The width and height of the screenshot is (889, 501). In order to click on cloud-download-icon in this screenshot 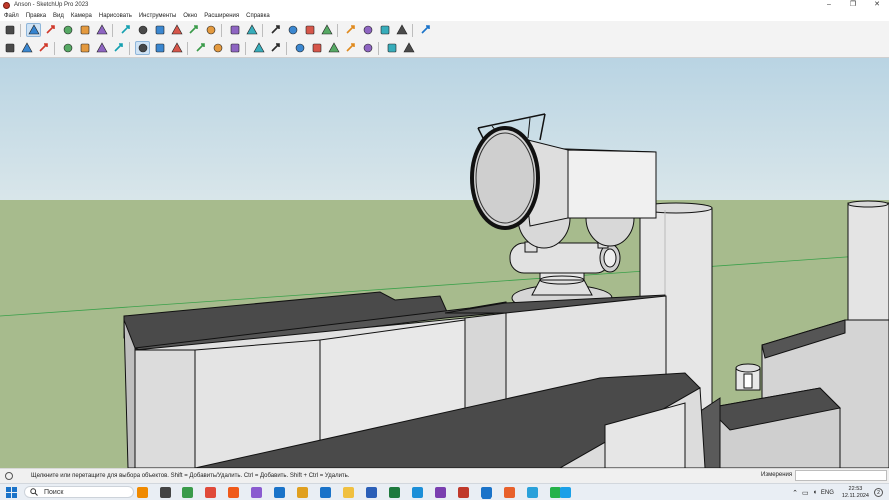, I will do `click(217, 48)`.